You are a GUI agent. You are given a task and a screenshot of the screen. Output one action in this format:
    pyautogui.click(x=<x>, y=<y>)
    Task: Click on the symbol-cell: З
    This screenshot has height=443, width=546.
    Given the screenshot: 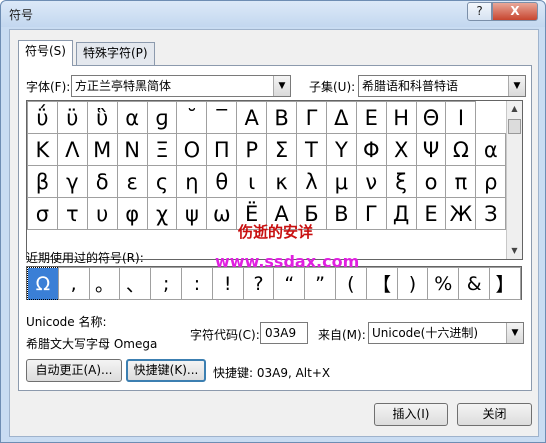 What is the action you would take?
    pyautogui.click(x=491, y=213)
    